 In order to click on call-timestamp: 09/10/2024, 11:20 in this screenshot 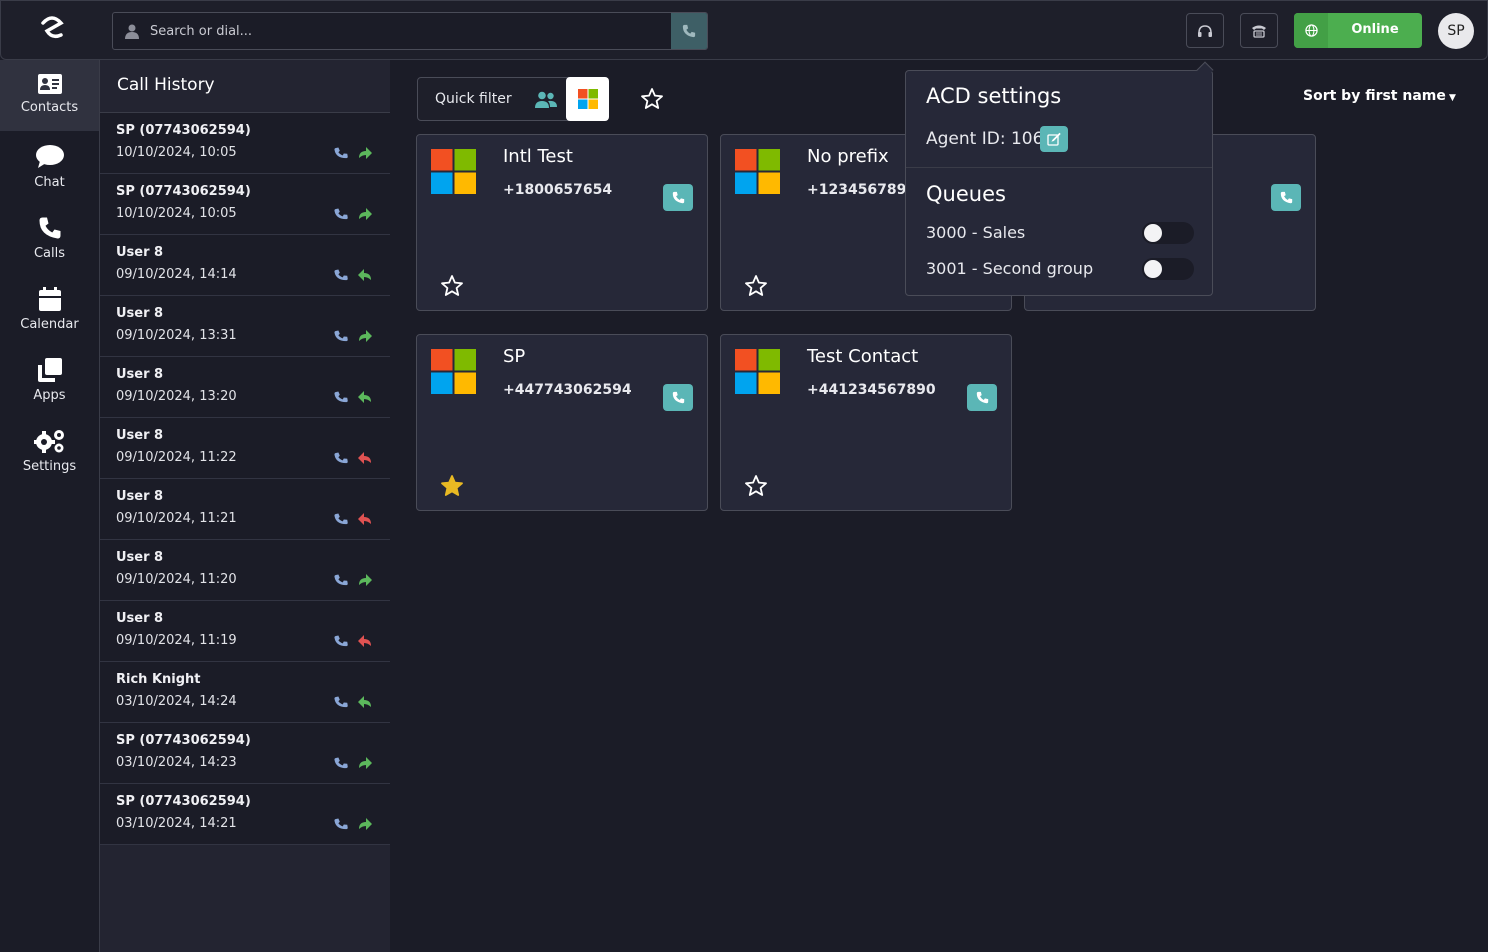, I will do `click(176, 579)`.